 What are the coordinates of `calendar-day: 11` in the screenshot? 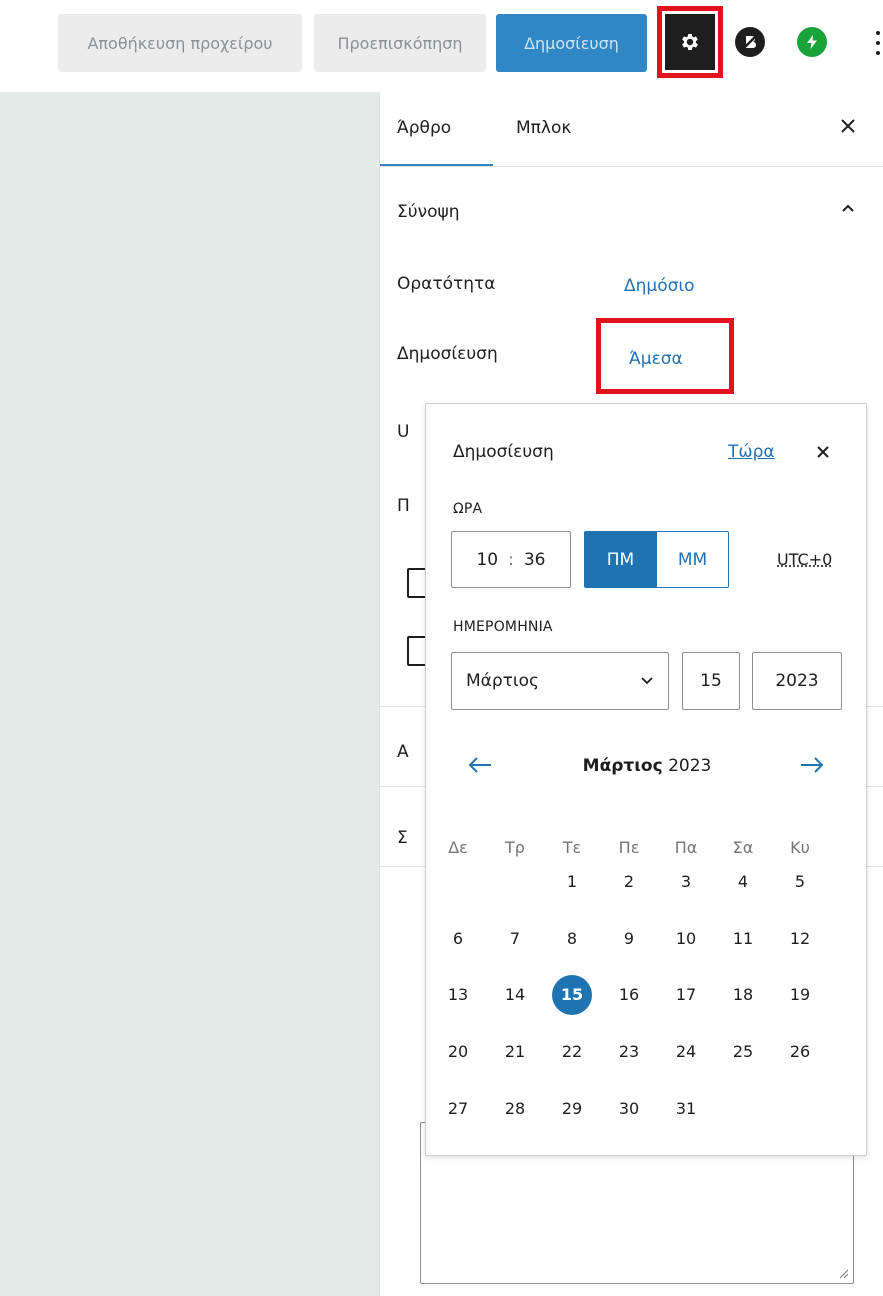 It's located at (743, 939).